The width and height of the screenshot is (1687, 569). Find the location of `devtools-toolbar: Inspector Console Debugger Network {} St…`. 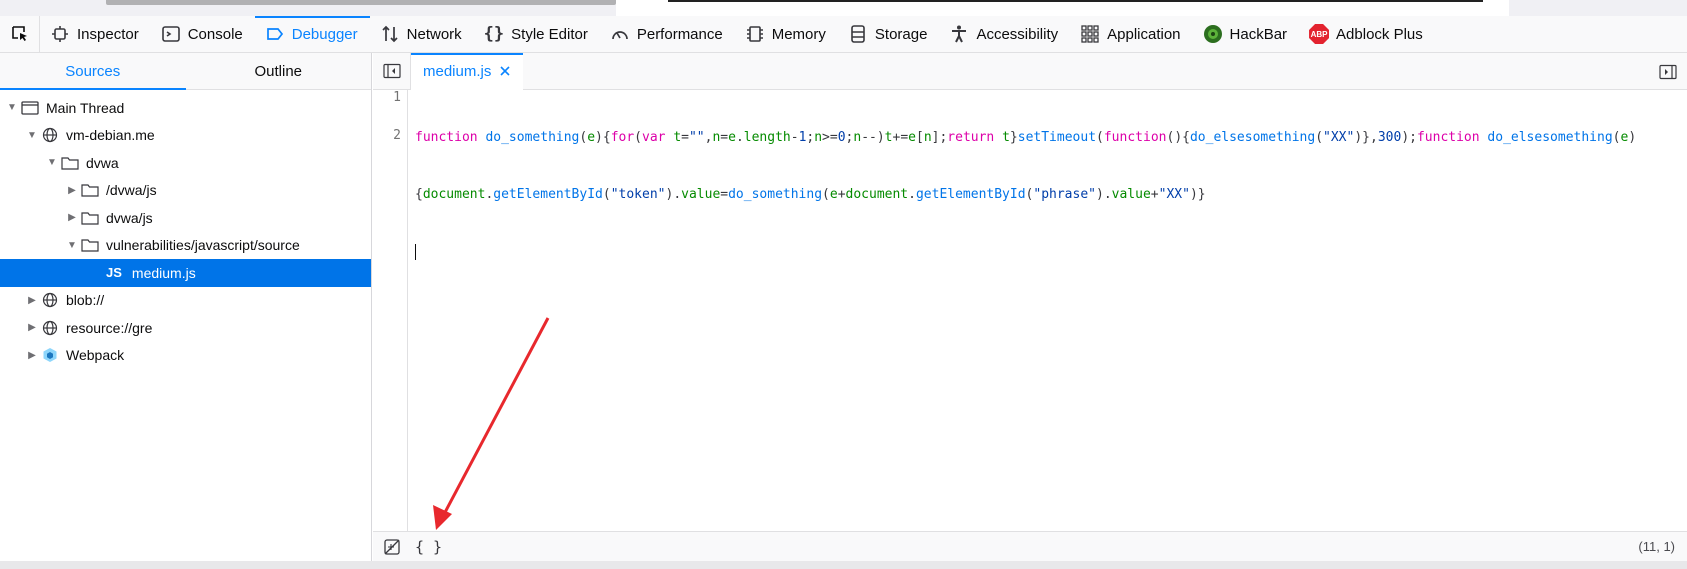

devtools-toolbar: Inspector Console Debugger Network {} St… is located at coordinates (843, 34).